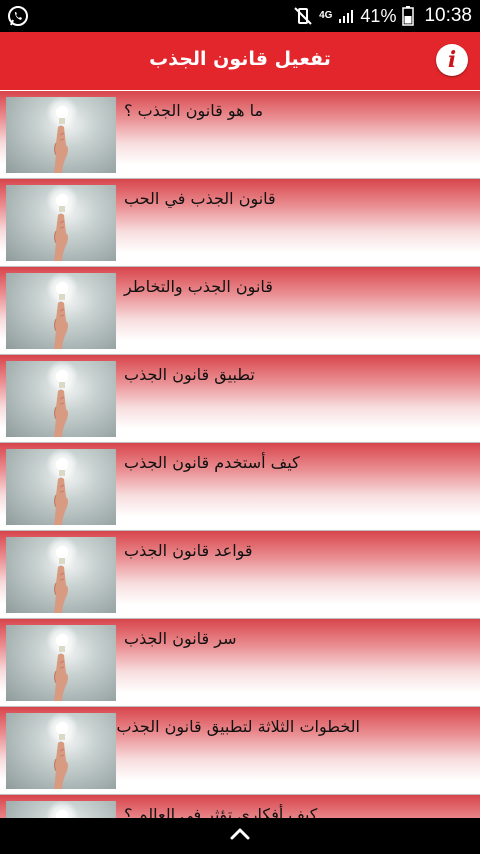 This screenshot has width=480, height=854. I want to click on list-item: كيف أفكاري تؤثر في العالم ؟, so click(240, 806).